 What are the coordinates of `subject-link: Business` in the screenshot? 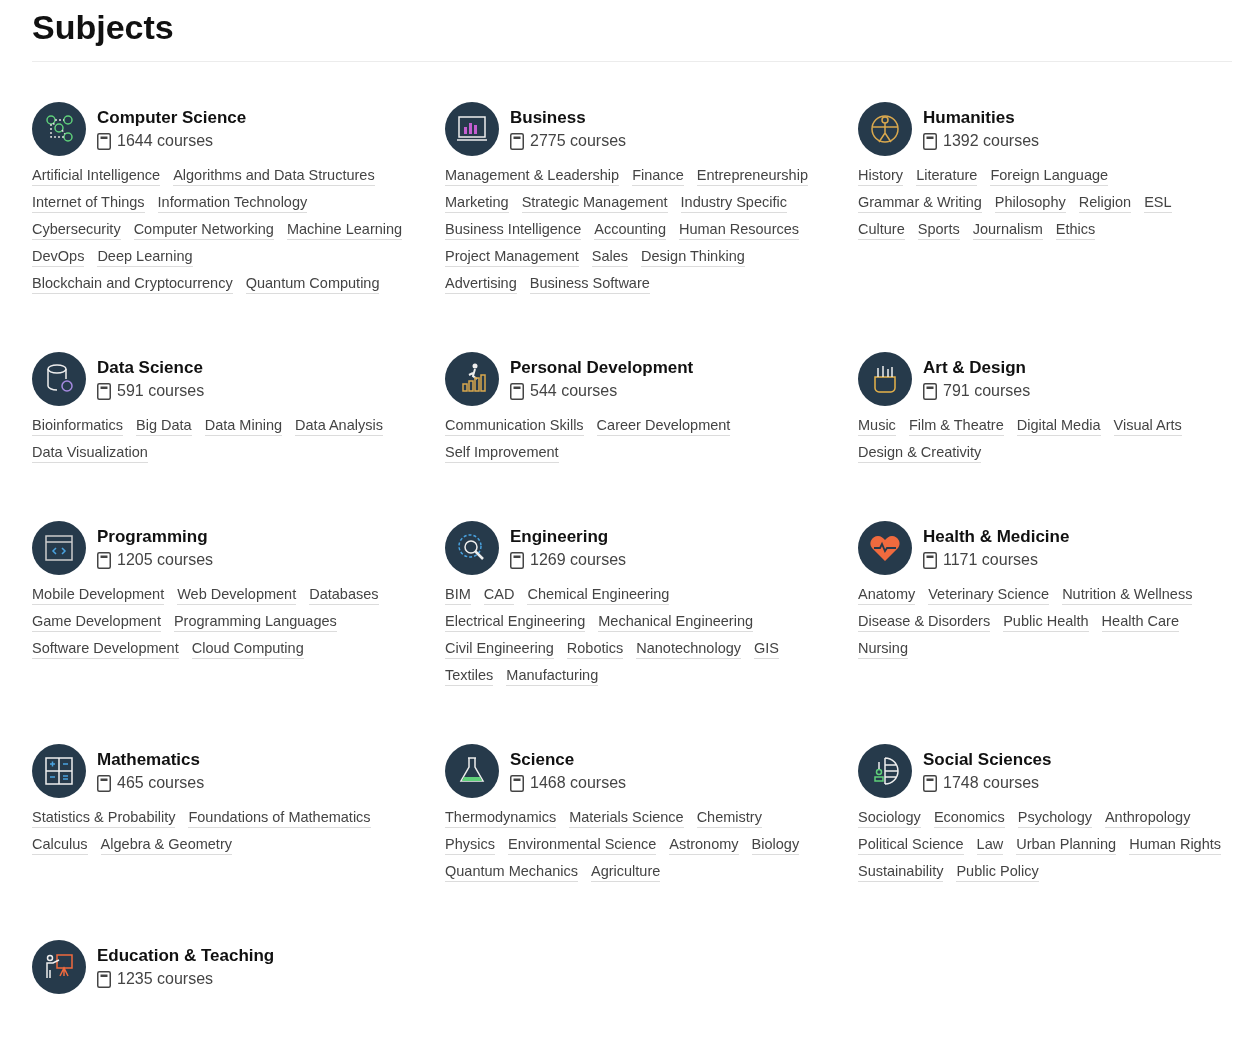 It's located at (568, 118).